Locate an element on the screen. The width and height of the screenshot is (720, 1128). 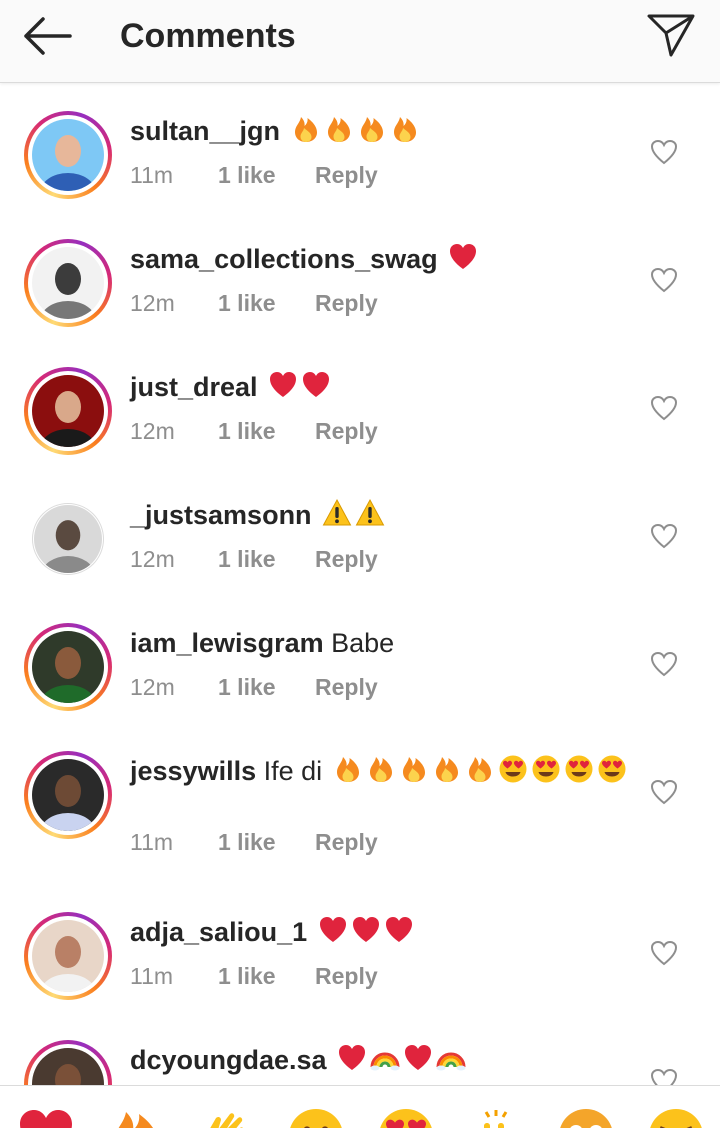
header-bar: Comments is located at coordinates (360, 41).